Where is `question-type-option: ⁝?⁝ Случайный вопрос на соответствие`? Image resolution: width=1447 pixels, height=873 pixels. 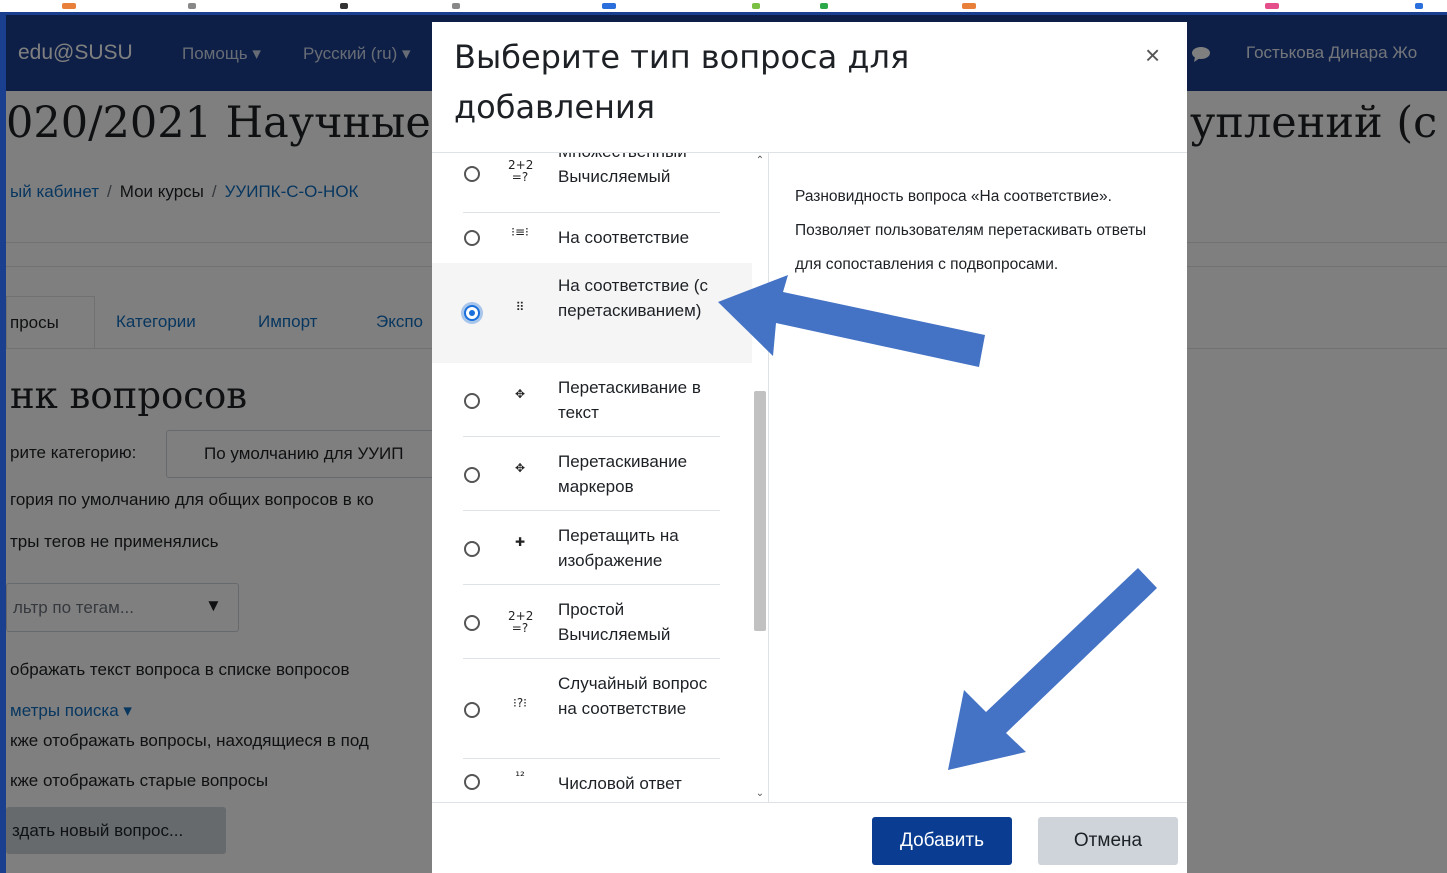 question-type-option: ⁝?⁝ Случайный вопрос на соответствие is located at coordinates (592, 709).